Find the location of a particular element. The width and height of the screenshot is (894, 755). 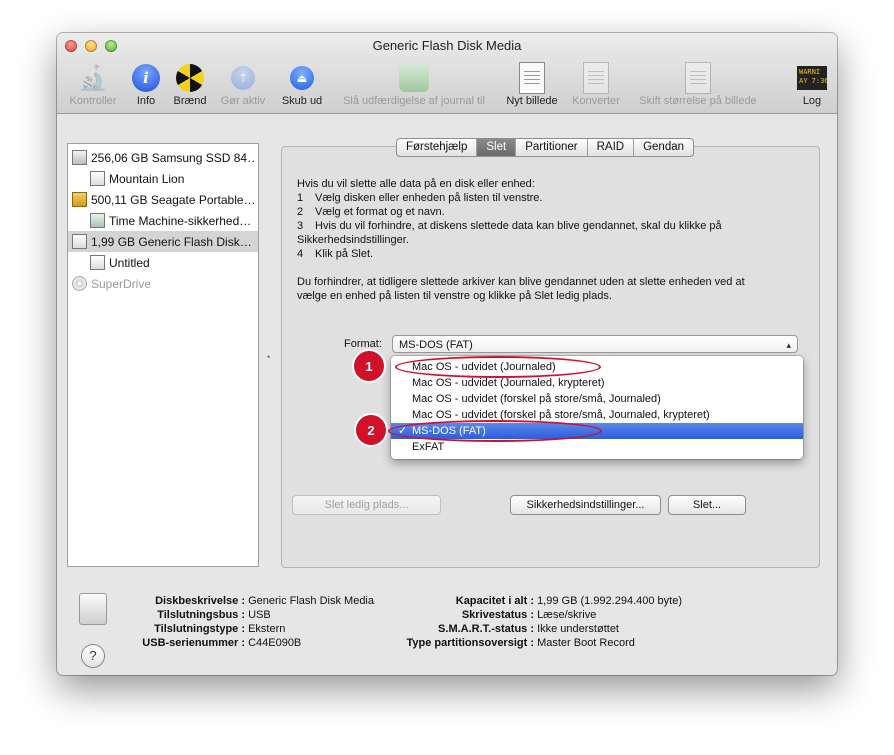

instruction-step-4: 4 Klik på Slet. is located at coordinates (335, 254).